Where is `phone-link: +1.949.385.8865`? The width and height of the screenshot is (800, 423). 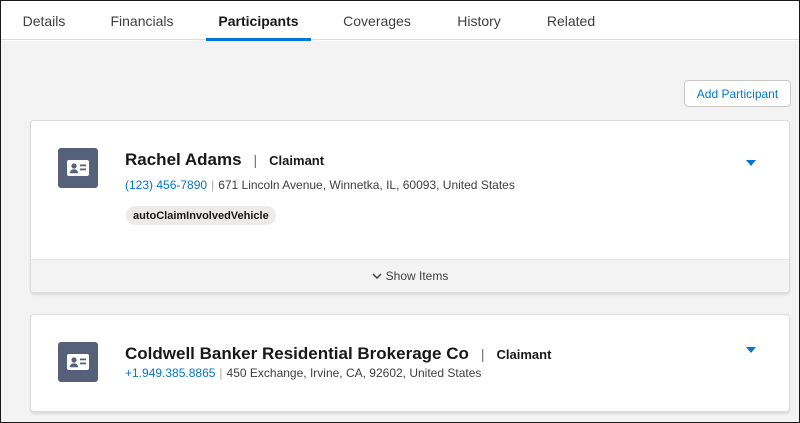 phone-link: +1.949.385.8865 is located at coordinates (170, 373).